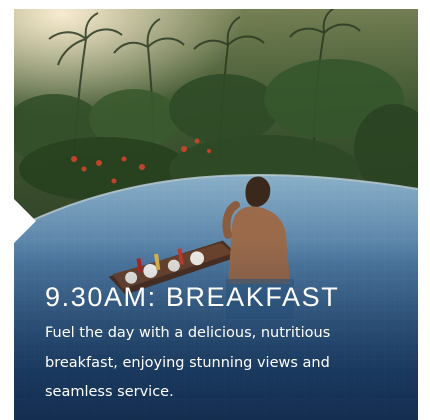  What do you see at coordinates (192, 297) in the screenshot?
I see `card-title: 9.30AM: BREAKFAST` at bounding box center [192, 297].